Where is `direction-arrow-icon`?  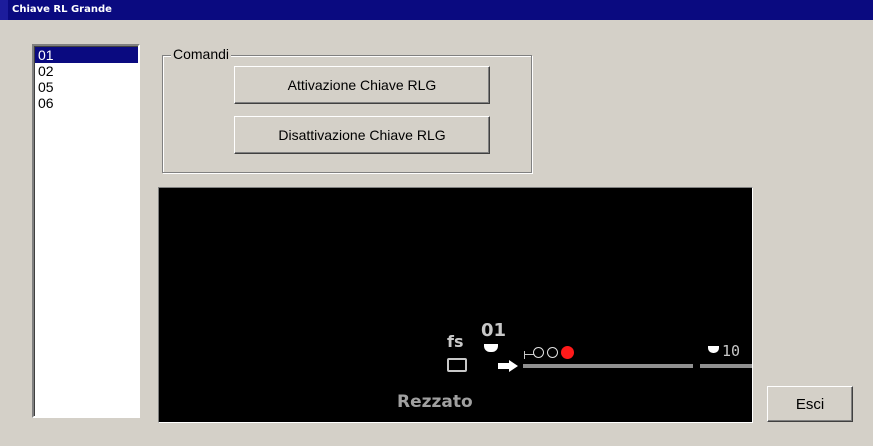
direction-arrow-icon is located at coordinates (508, 366).